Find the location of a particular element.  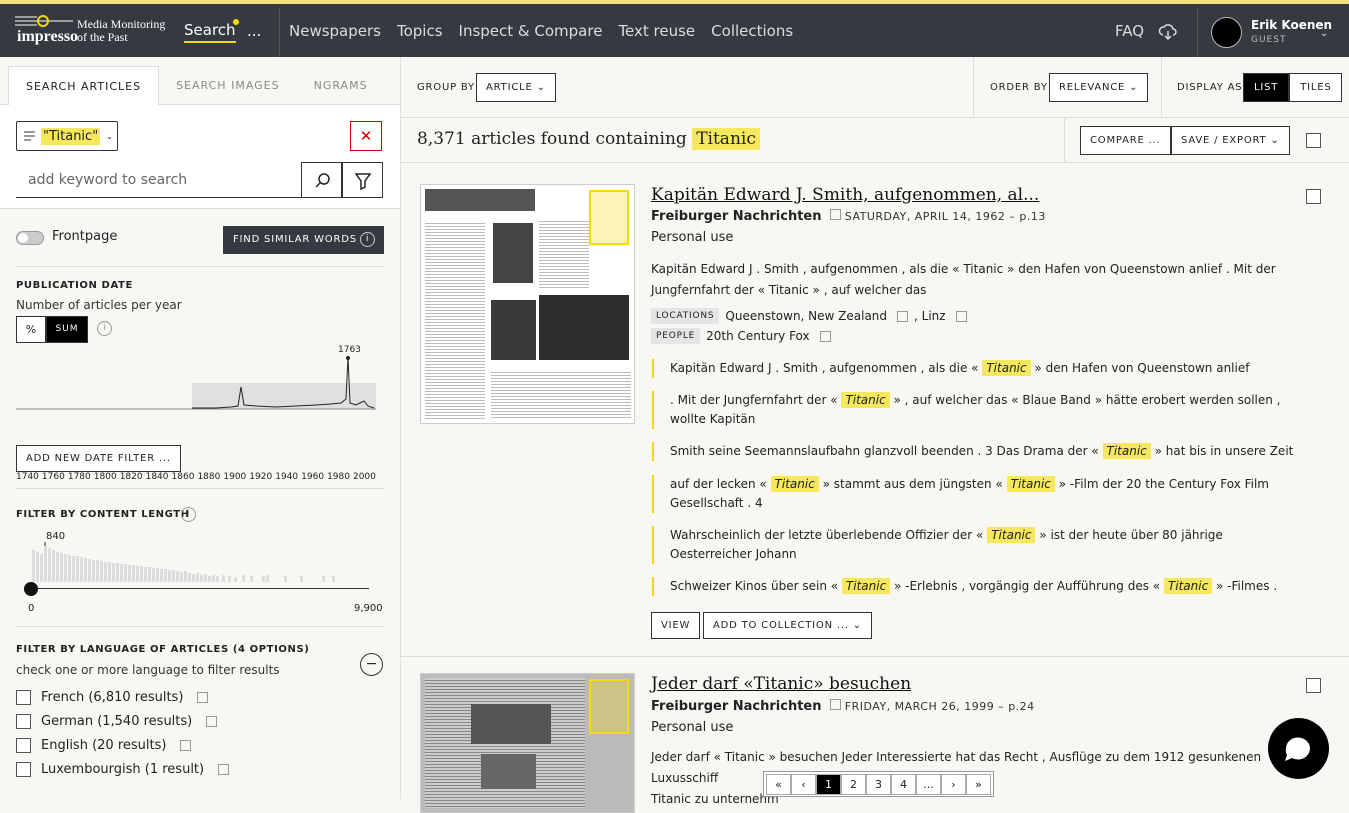

nav-text-reuse: Text reuse is located at coordinates (656, 31).